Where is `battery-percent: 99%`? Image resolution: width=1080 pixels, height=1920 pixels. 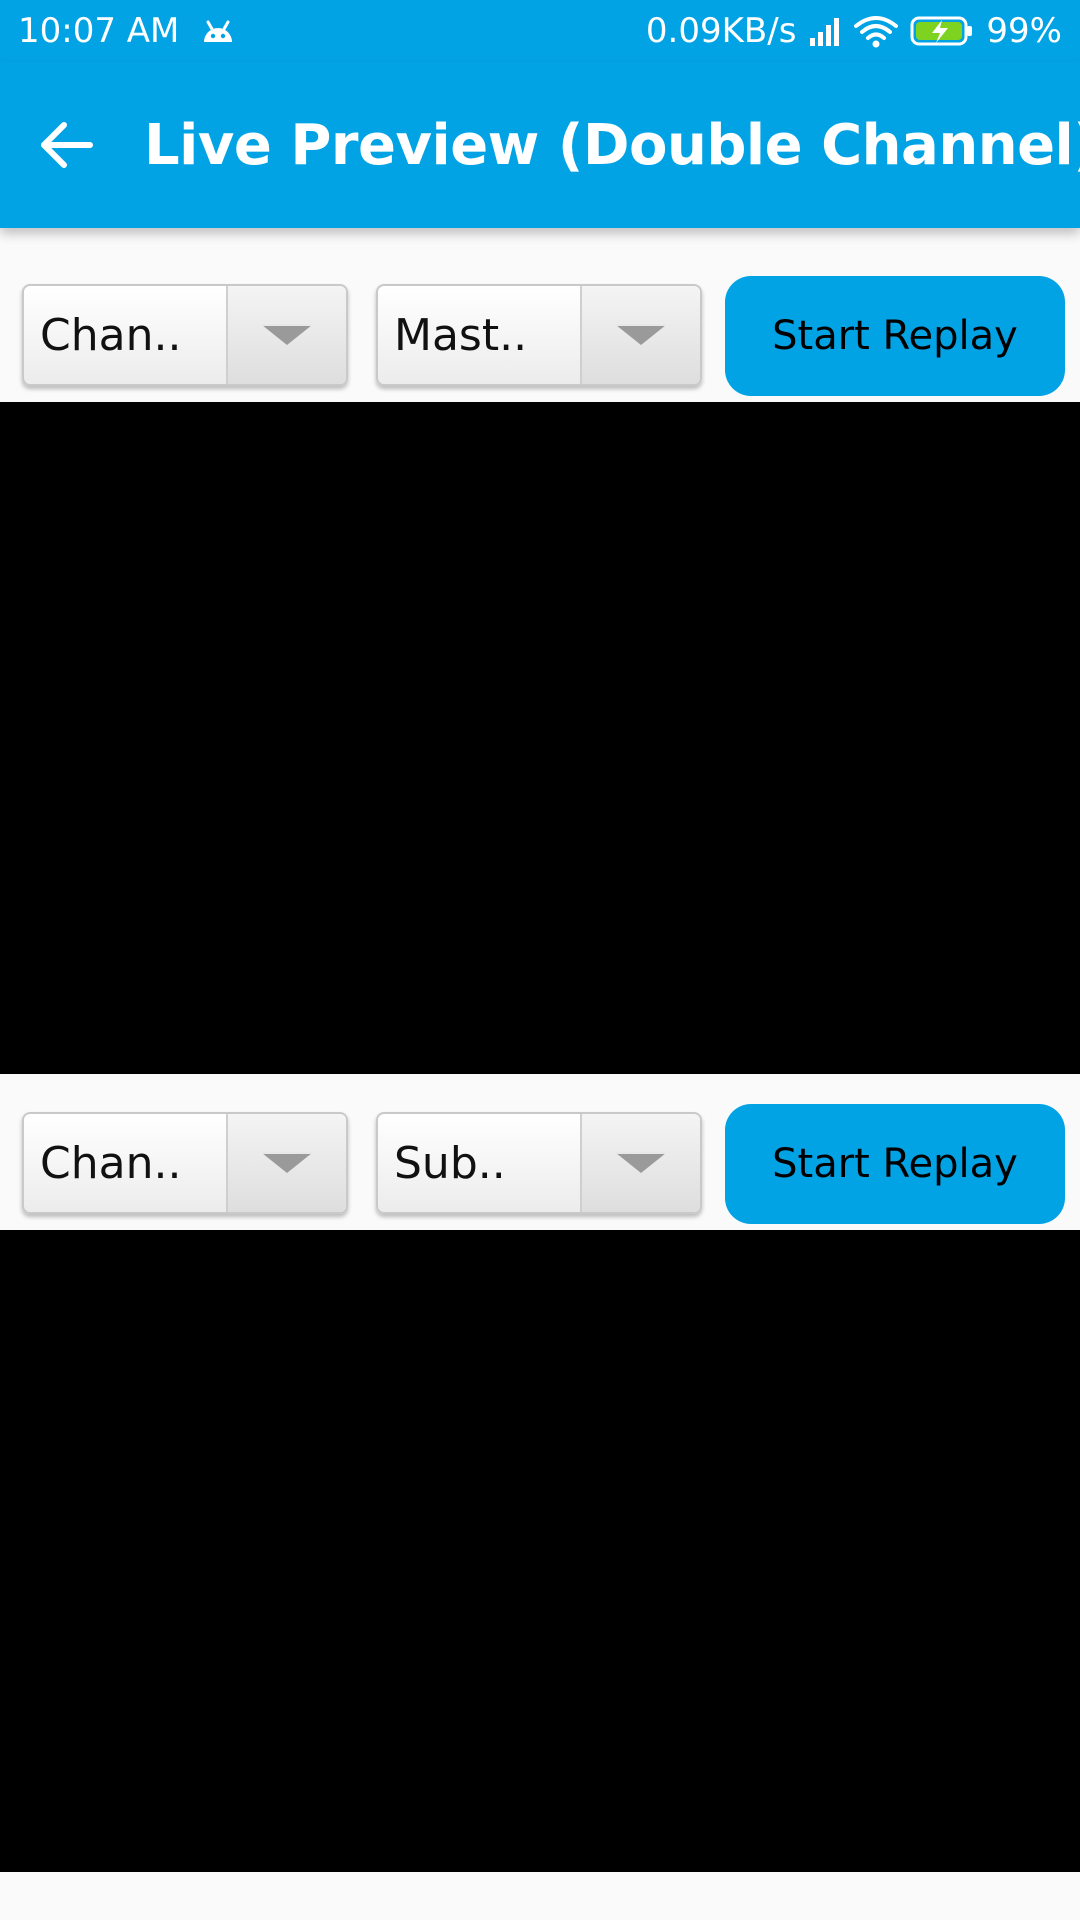
battery-percent: 99% is located at coordinates (1024, 31).